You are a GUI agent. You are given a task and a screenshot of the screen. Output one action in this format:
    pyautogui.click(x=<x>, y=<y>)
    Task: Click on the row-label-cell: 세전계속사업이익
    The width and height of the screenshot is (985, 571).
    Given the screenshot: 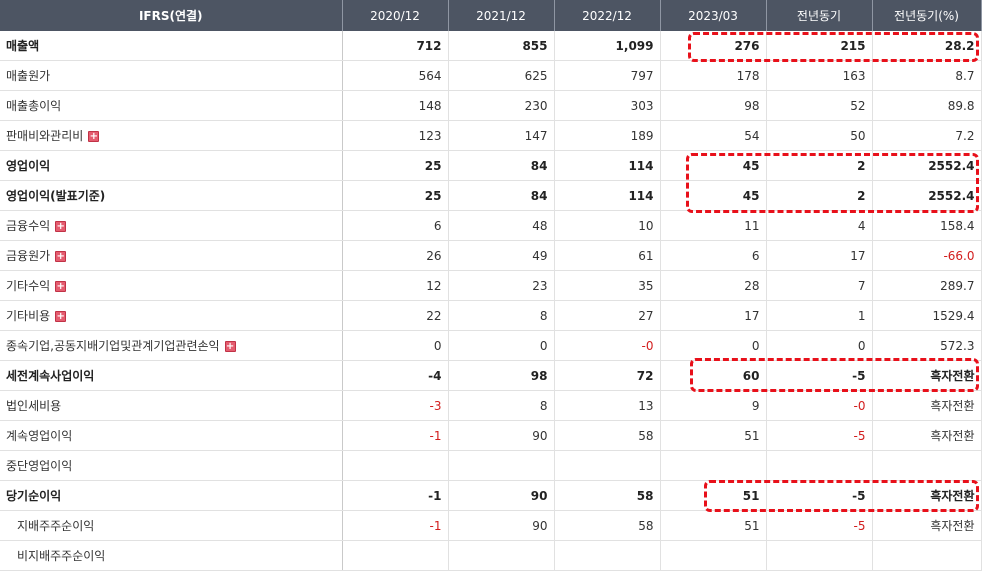 What is the action you would take?
    pyautogui.click(x=171, y=375)
    